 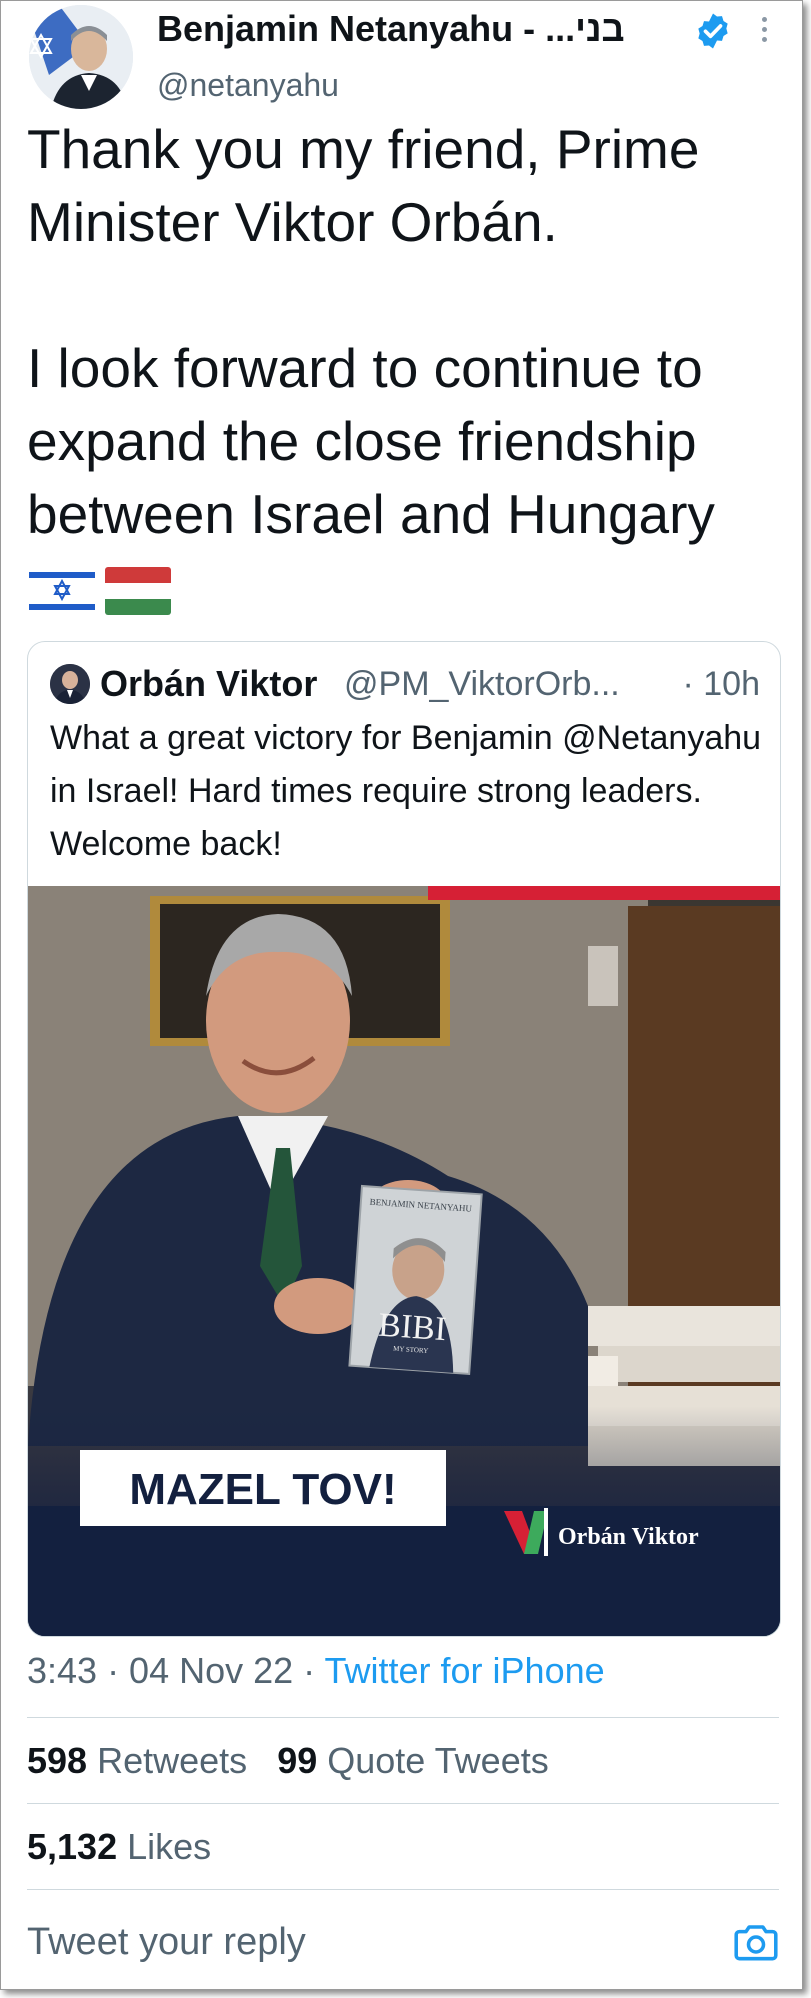 I want to click on author-name: Benjamin Netanyahu - ...בני, so click(x=391, y=29).